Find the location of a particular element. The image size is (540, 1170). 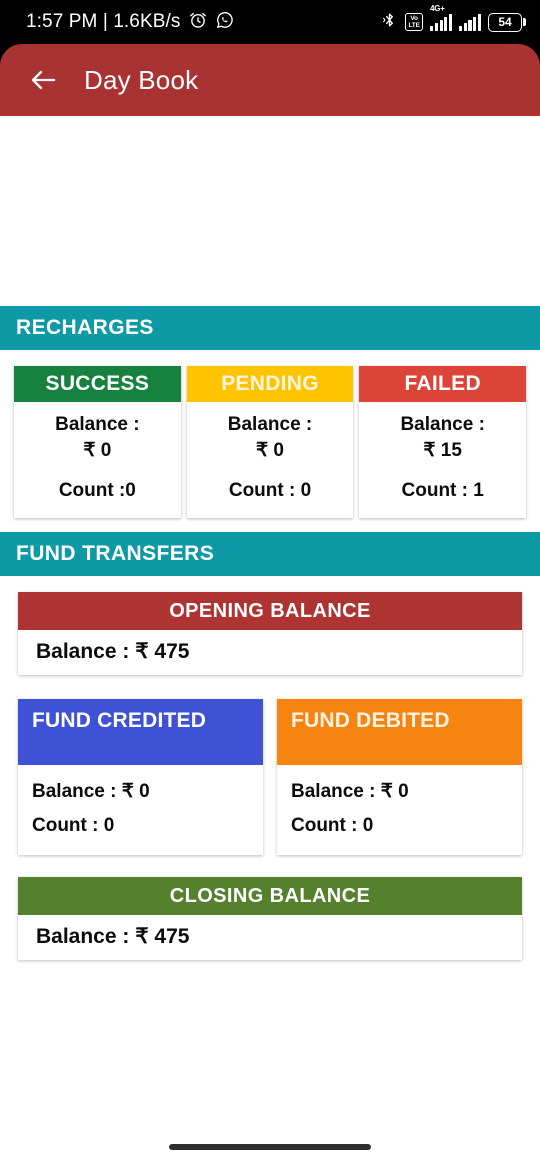

closing-balance-body: Balance : ₹ 475 is located at coordinates (270, 937).